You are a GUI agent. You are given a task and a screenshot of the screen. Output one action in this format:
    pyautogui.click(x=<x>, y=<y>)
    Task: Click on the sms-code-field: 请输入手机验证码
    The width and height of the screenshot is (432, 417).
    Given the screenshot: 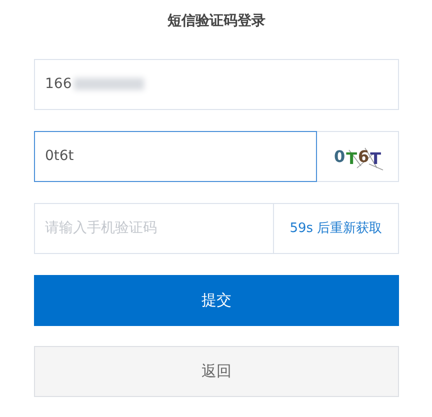 What is the action you would take?
    pyautogui.click(x=154, y=228)
    